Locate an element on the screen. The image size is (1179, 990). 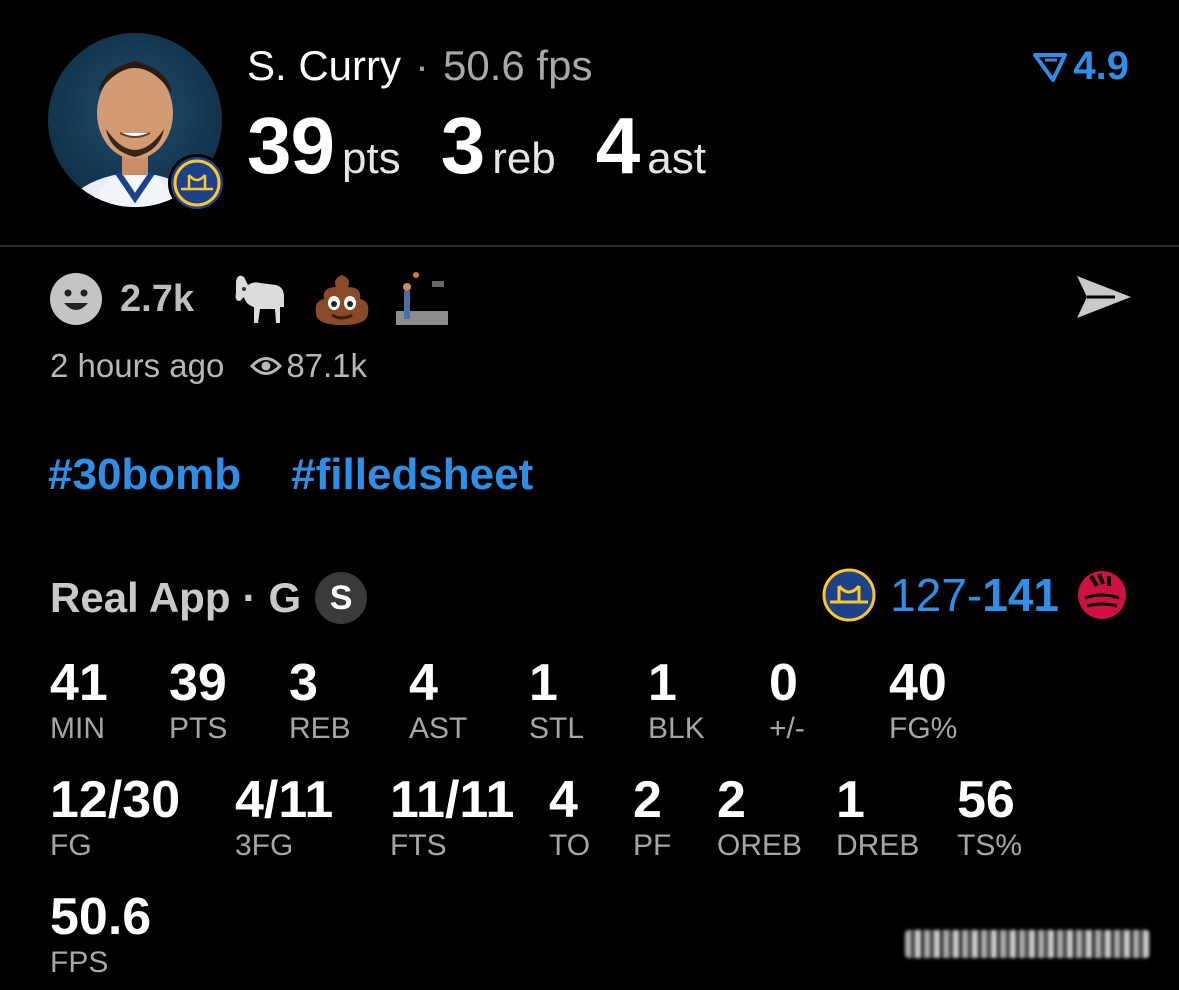
stat-to: 4 TO is located at coordinates (569, 818).